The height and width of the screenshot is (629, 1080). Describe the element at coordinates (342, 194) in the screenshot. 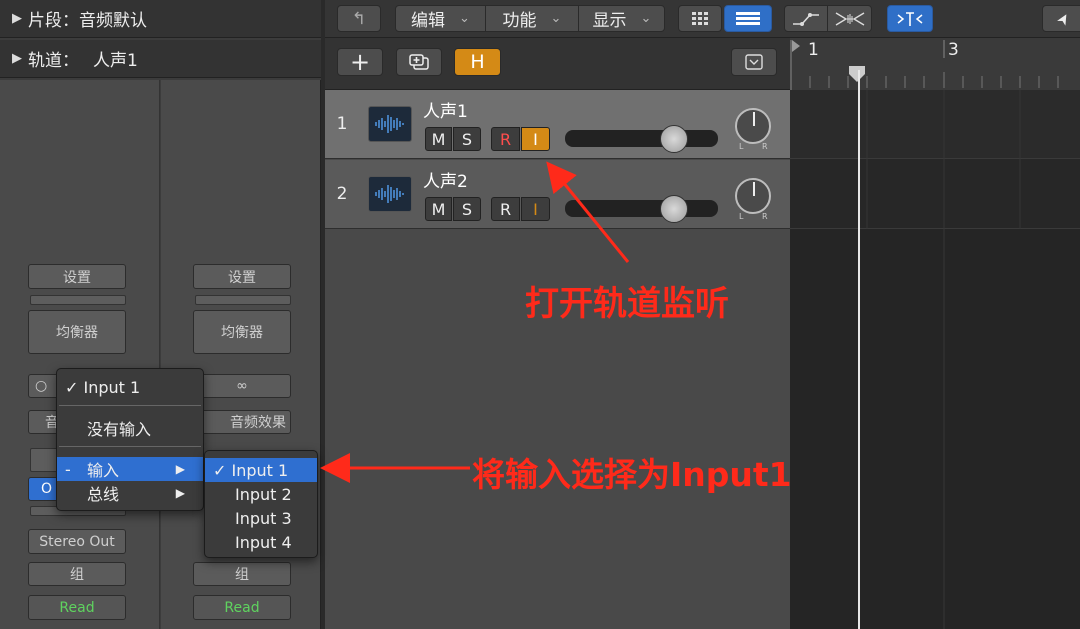

I see `track-number: 2` at that location.